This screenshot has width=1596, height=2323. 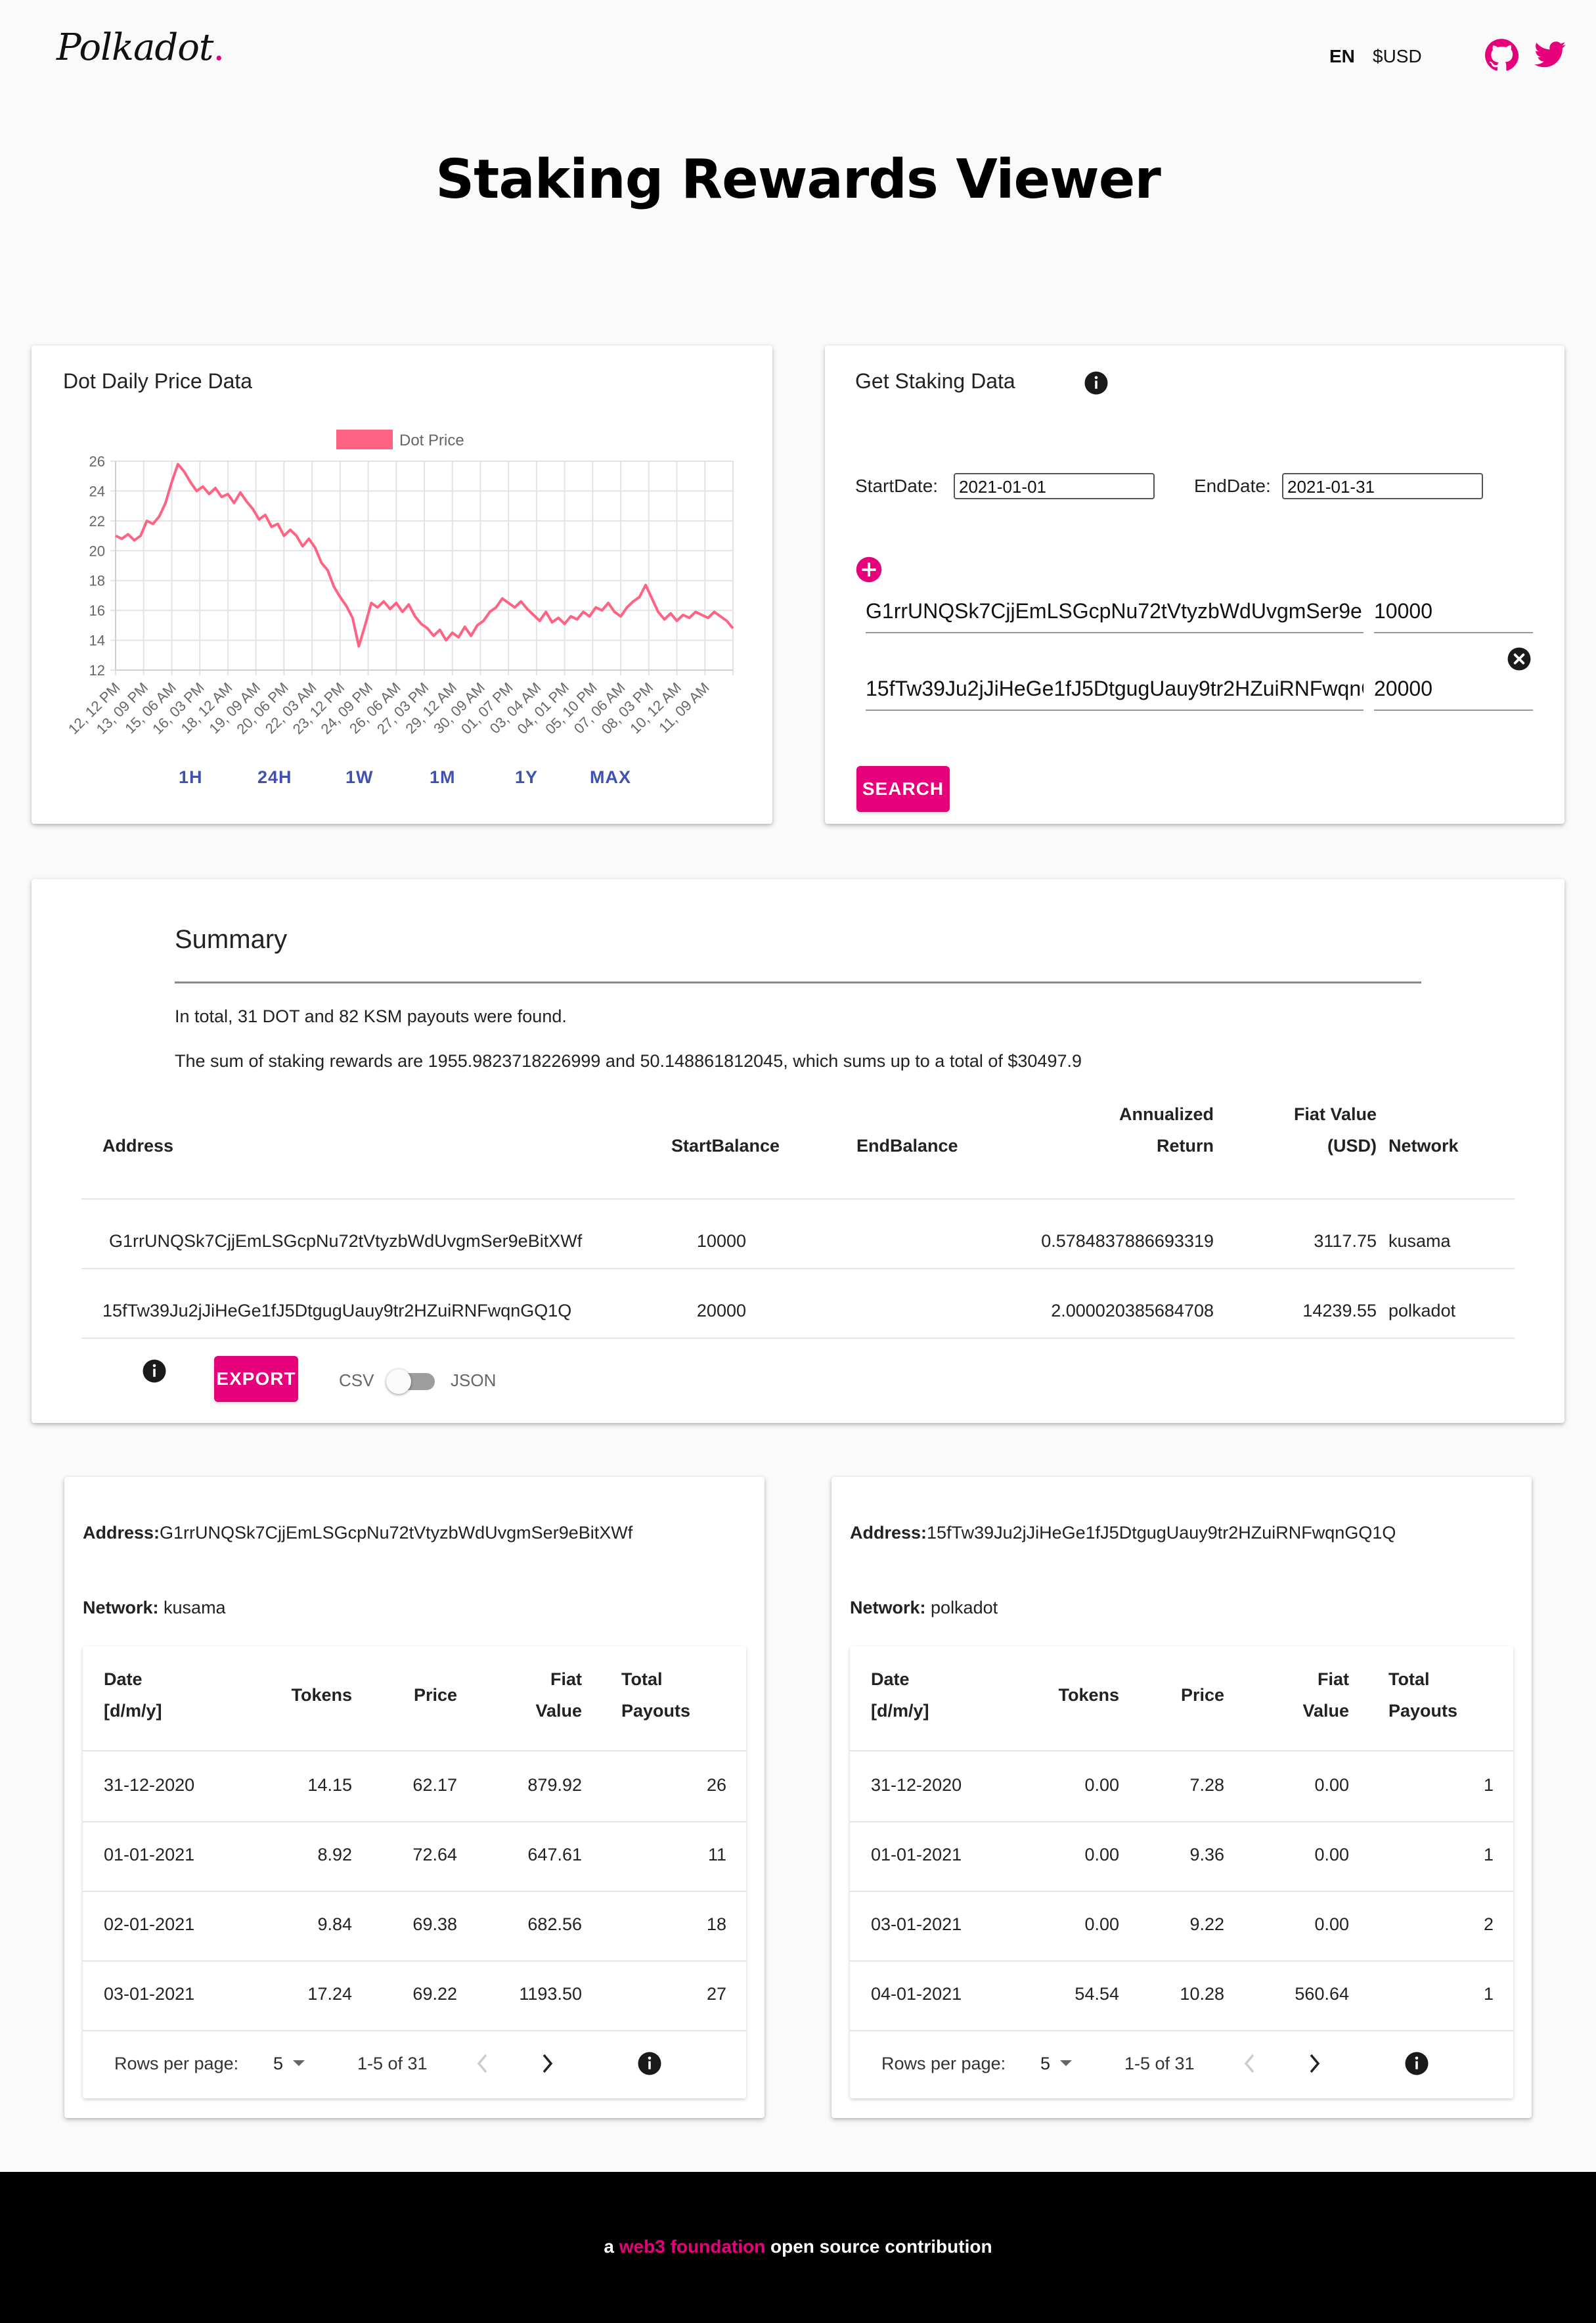 What do you see at coordinates (1135, 1130) in the screenshot?
I see `col-annualized-return: Annualized Return` at bounding box center [1135, 1130].